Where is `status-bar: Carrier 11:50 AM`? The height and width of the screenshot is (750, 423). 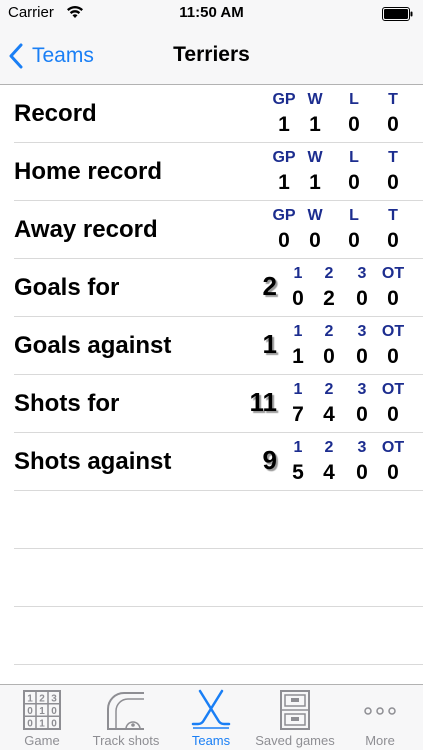
status-bar: Carrier 11:50 AM is located at coordinates (211, 14).